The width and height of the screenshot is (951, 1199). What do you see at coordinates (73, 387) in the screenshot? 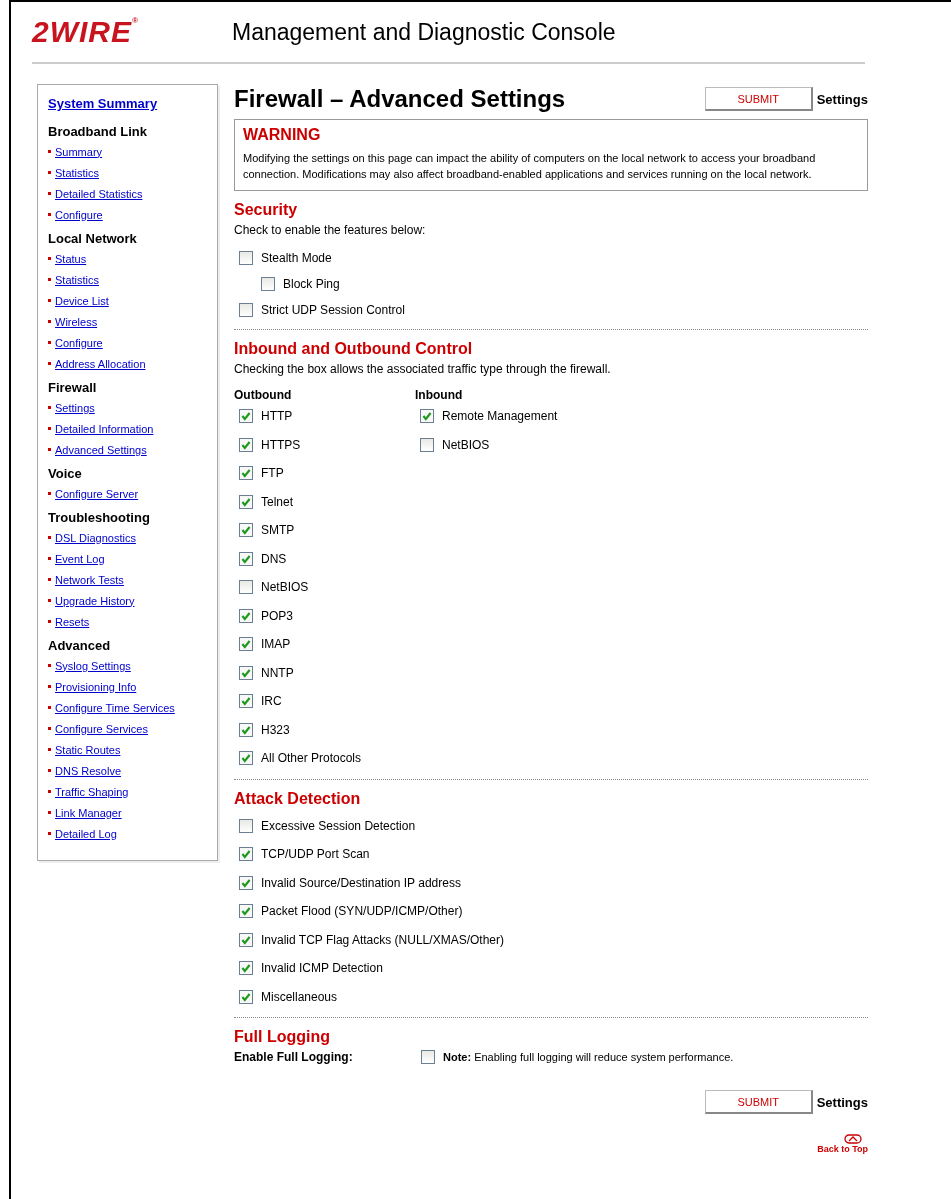
I see `sidebar-heading: Firewall` at bounding box center [73, 387].